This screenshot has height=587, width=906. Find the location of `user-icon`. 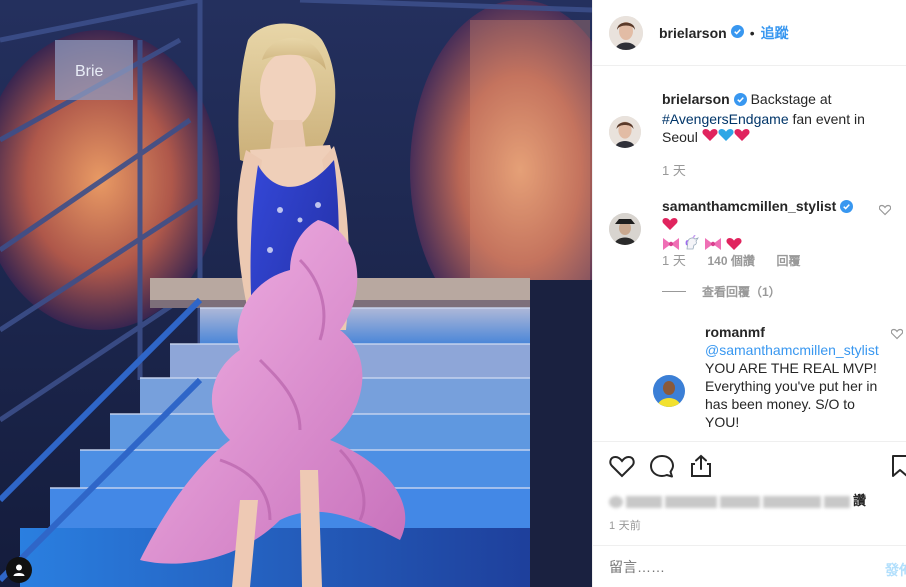

user-icon is located at coordinates (19, 570).